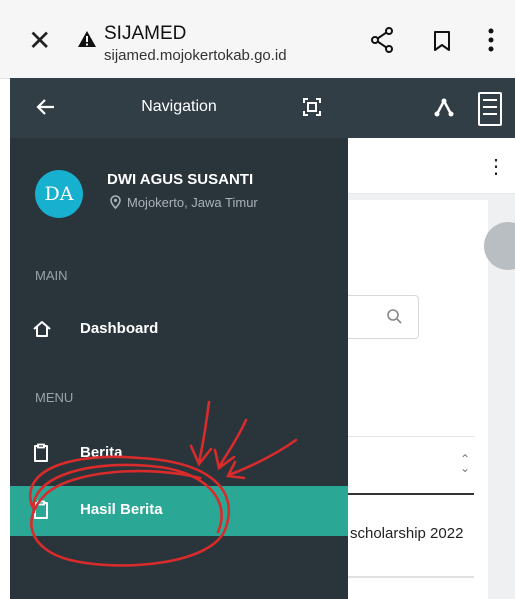 This screenshot has height=599, width=515. What do you see at coordinates (180, 179) in the screenshot?
I see `user-name: DWI AGUS SUSANTI` at bounding box center [180, 179].